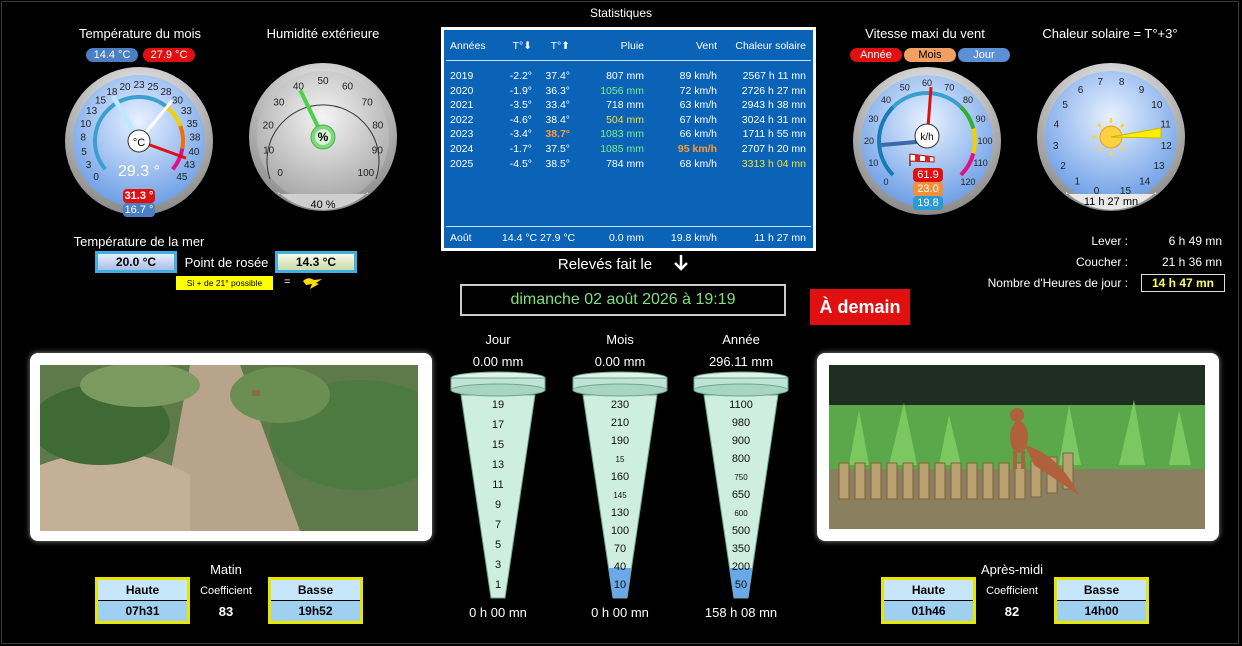  I want to click on stats-cell: 784 mm, so click(625, 163).